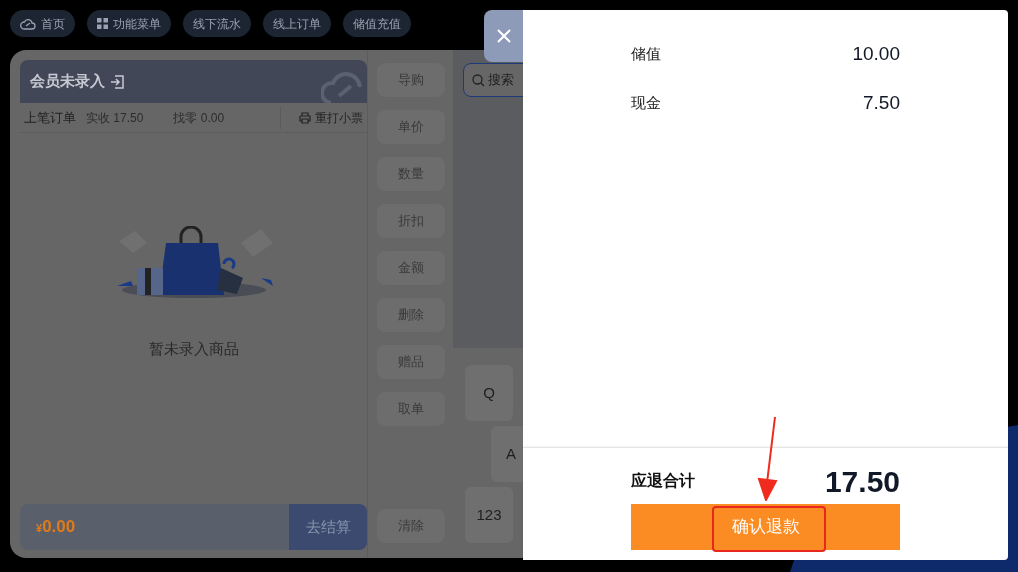  What do you see at coordinates (489, 515) in the screenshot?
I see `keyboard-key: 123` at bounding box center [489, 515].